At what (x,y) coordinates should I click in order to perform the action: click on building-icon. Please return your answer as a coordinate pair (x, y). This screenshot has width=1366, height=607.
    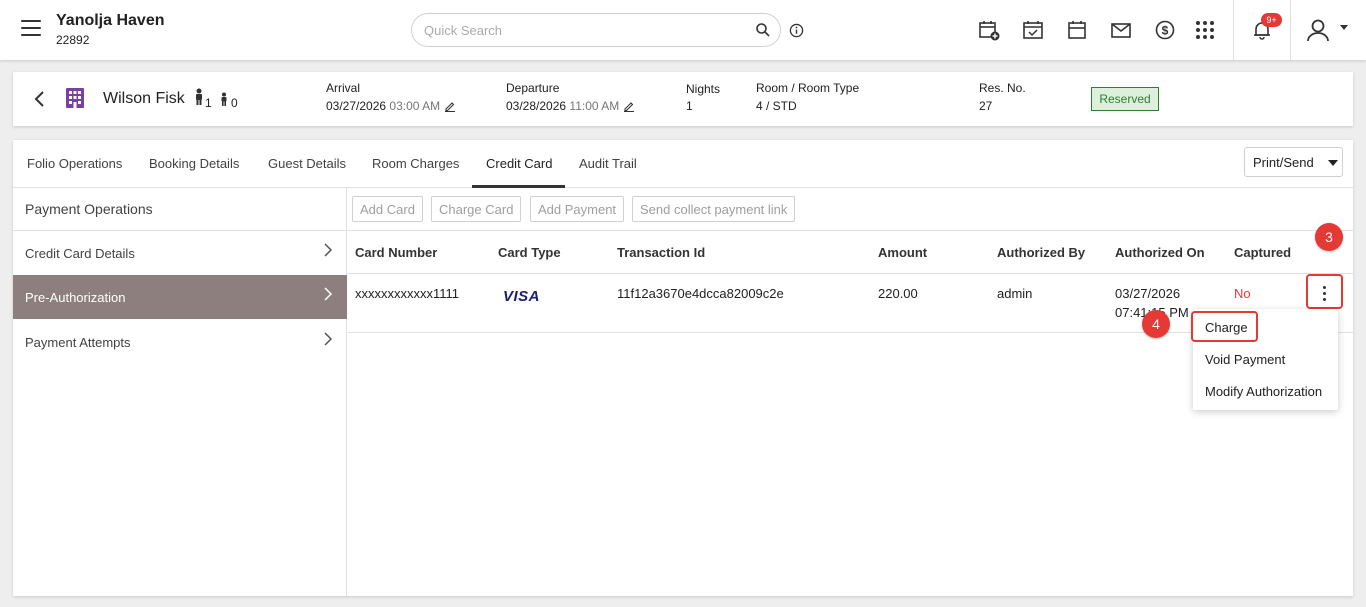
    Looking at the image, I should click on (75, 98).